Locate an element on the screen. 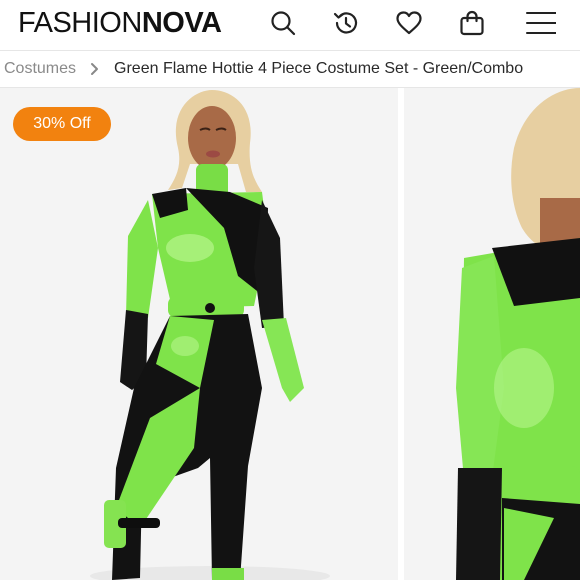 The image size is (580, 580). history-button is located at coordinates (346, 23).